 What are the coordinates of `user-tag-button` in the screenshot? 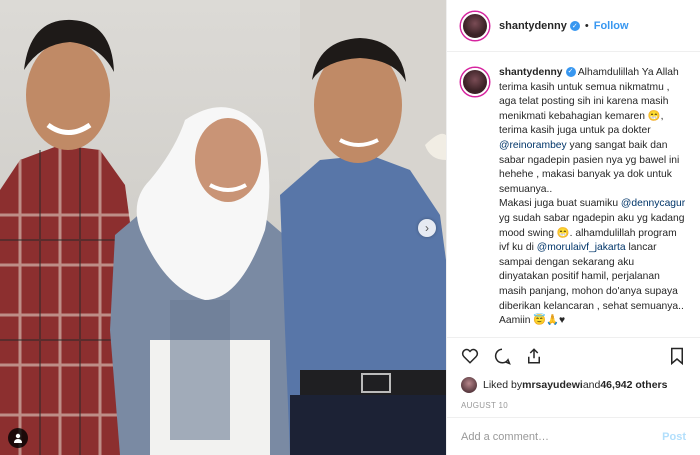 It's located at (18, 438).